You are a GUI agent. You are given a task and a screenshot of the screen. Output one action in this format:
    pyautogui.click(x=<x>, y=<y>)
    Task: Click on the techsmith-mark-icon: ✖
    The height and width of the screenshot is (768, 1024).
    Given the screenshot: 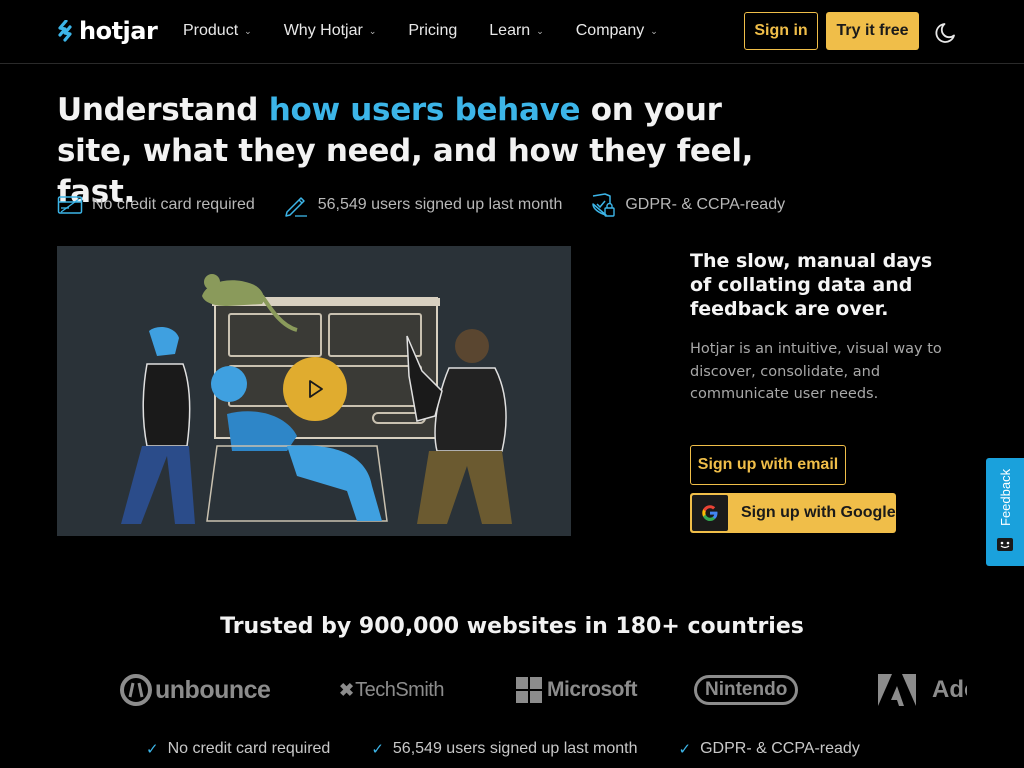 What is the action you would take?
    pyautogui.click(x=347, y=689)
    